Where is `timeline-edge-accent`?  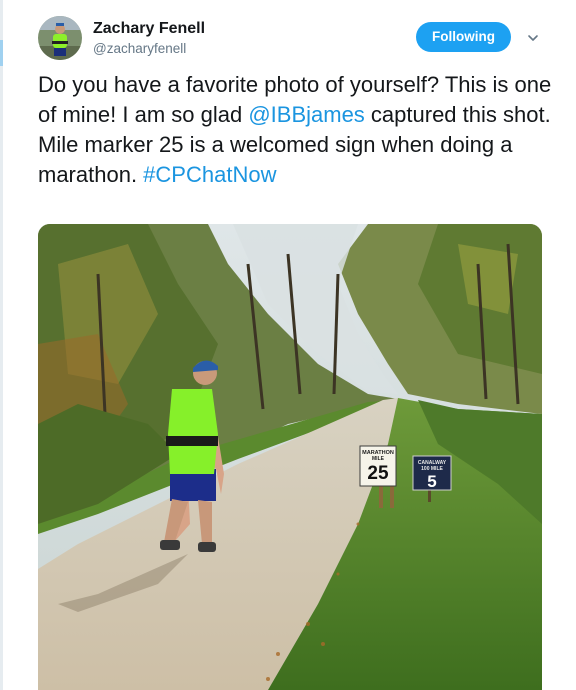 timeline-edge-accent is located at coordinates (1, 53).